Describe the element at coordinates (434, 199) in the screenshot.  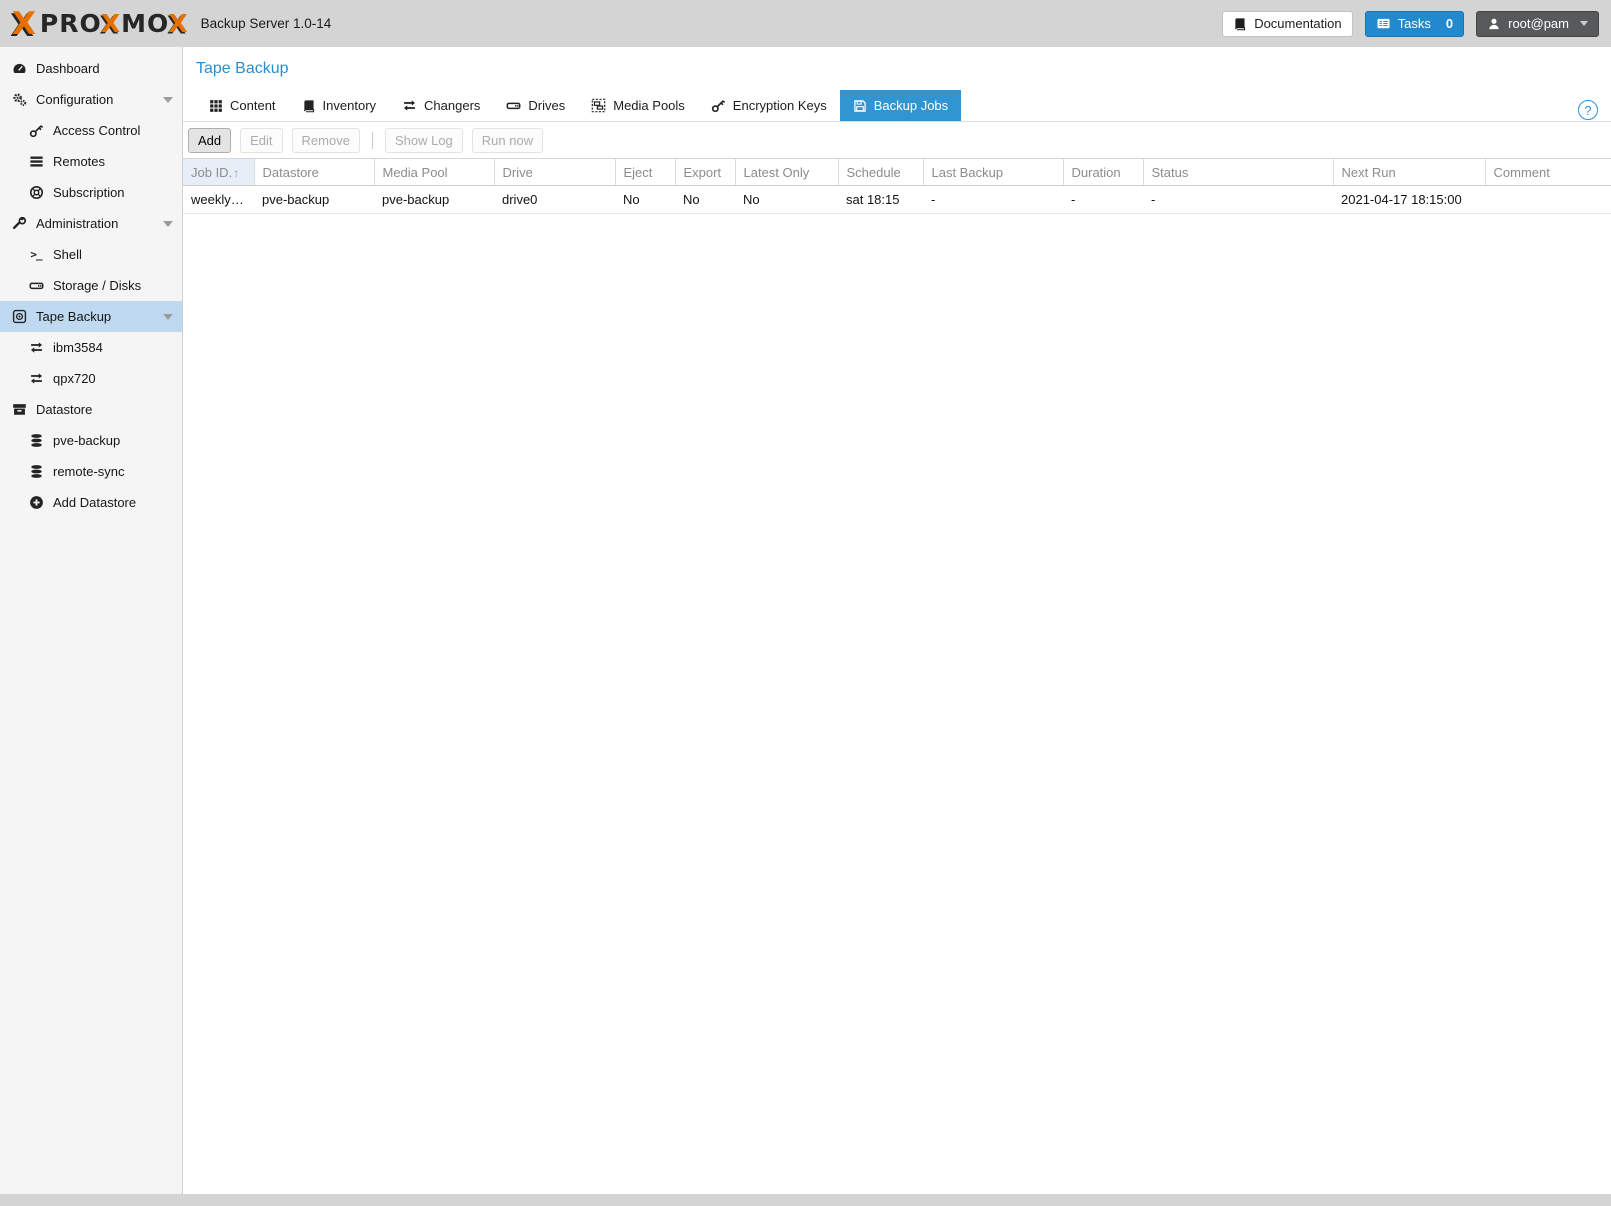
I see `cell-media-pool: pve-backup` at that location.